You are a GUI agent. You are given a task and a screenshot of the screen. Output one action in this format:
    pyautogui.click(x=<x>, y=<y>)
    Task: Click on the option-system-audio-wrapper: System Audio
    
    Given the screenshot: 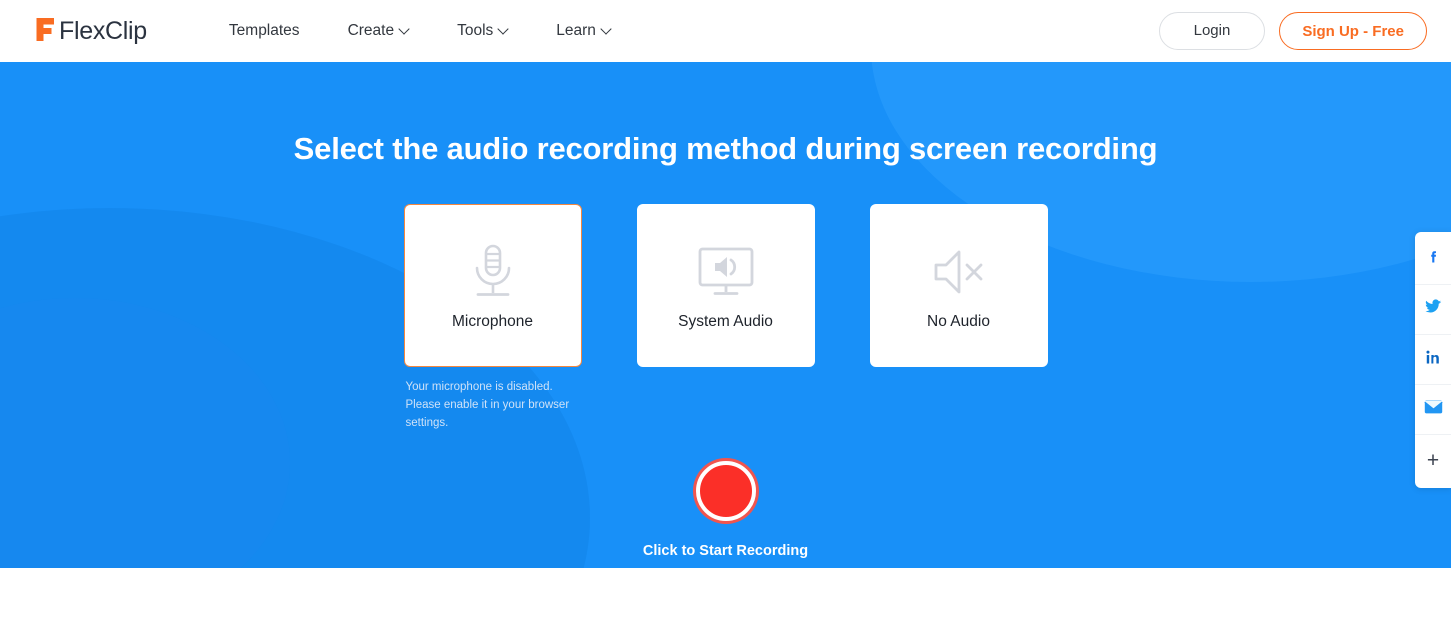 What is the action you would take?
    pyautogui.click(x=725, y=318)
    